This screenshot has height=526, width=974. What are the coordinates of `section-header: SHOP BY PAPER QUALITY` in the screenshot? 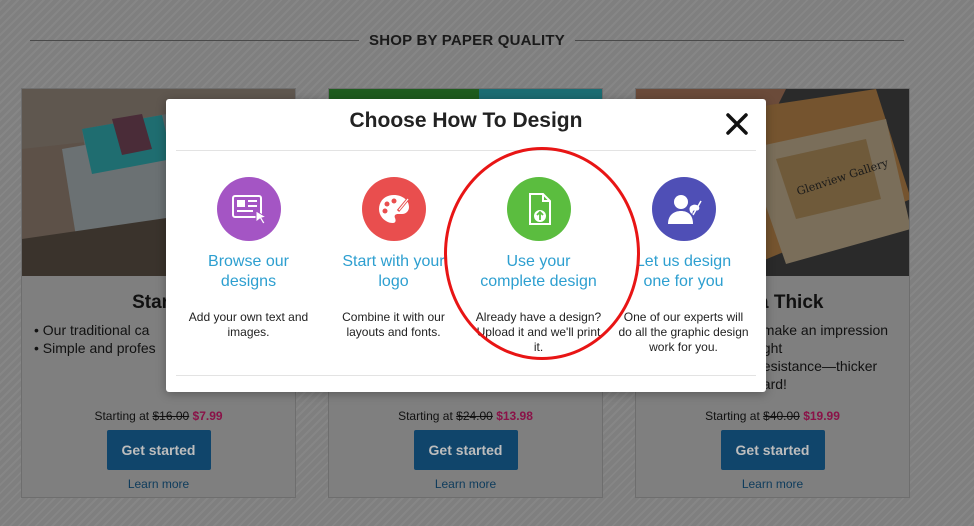 It's located at (467, 40).